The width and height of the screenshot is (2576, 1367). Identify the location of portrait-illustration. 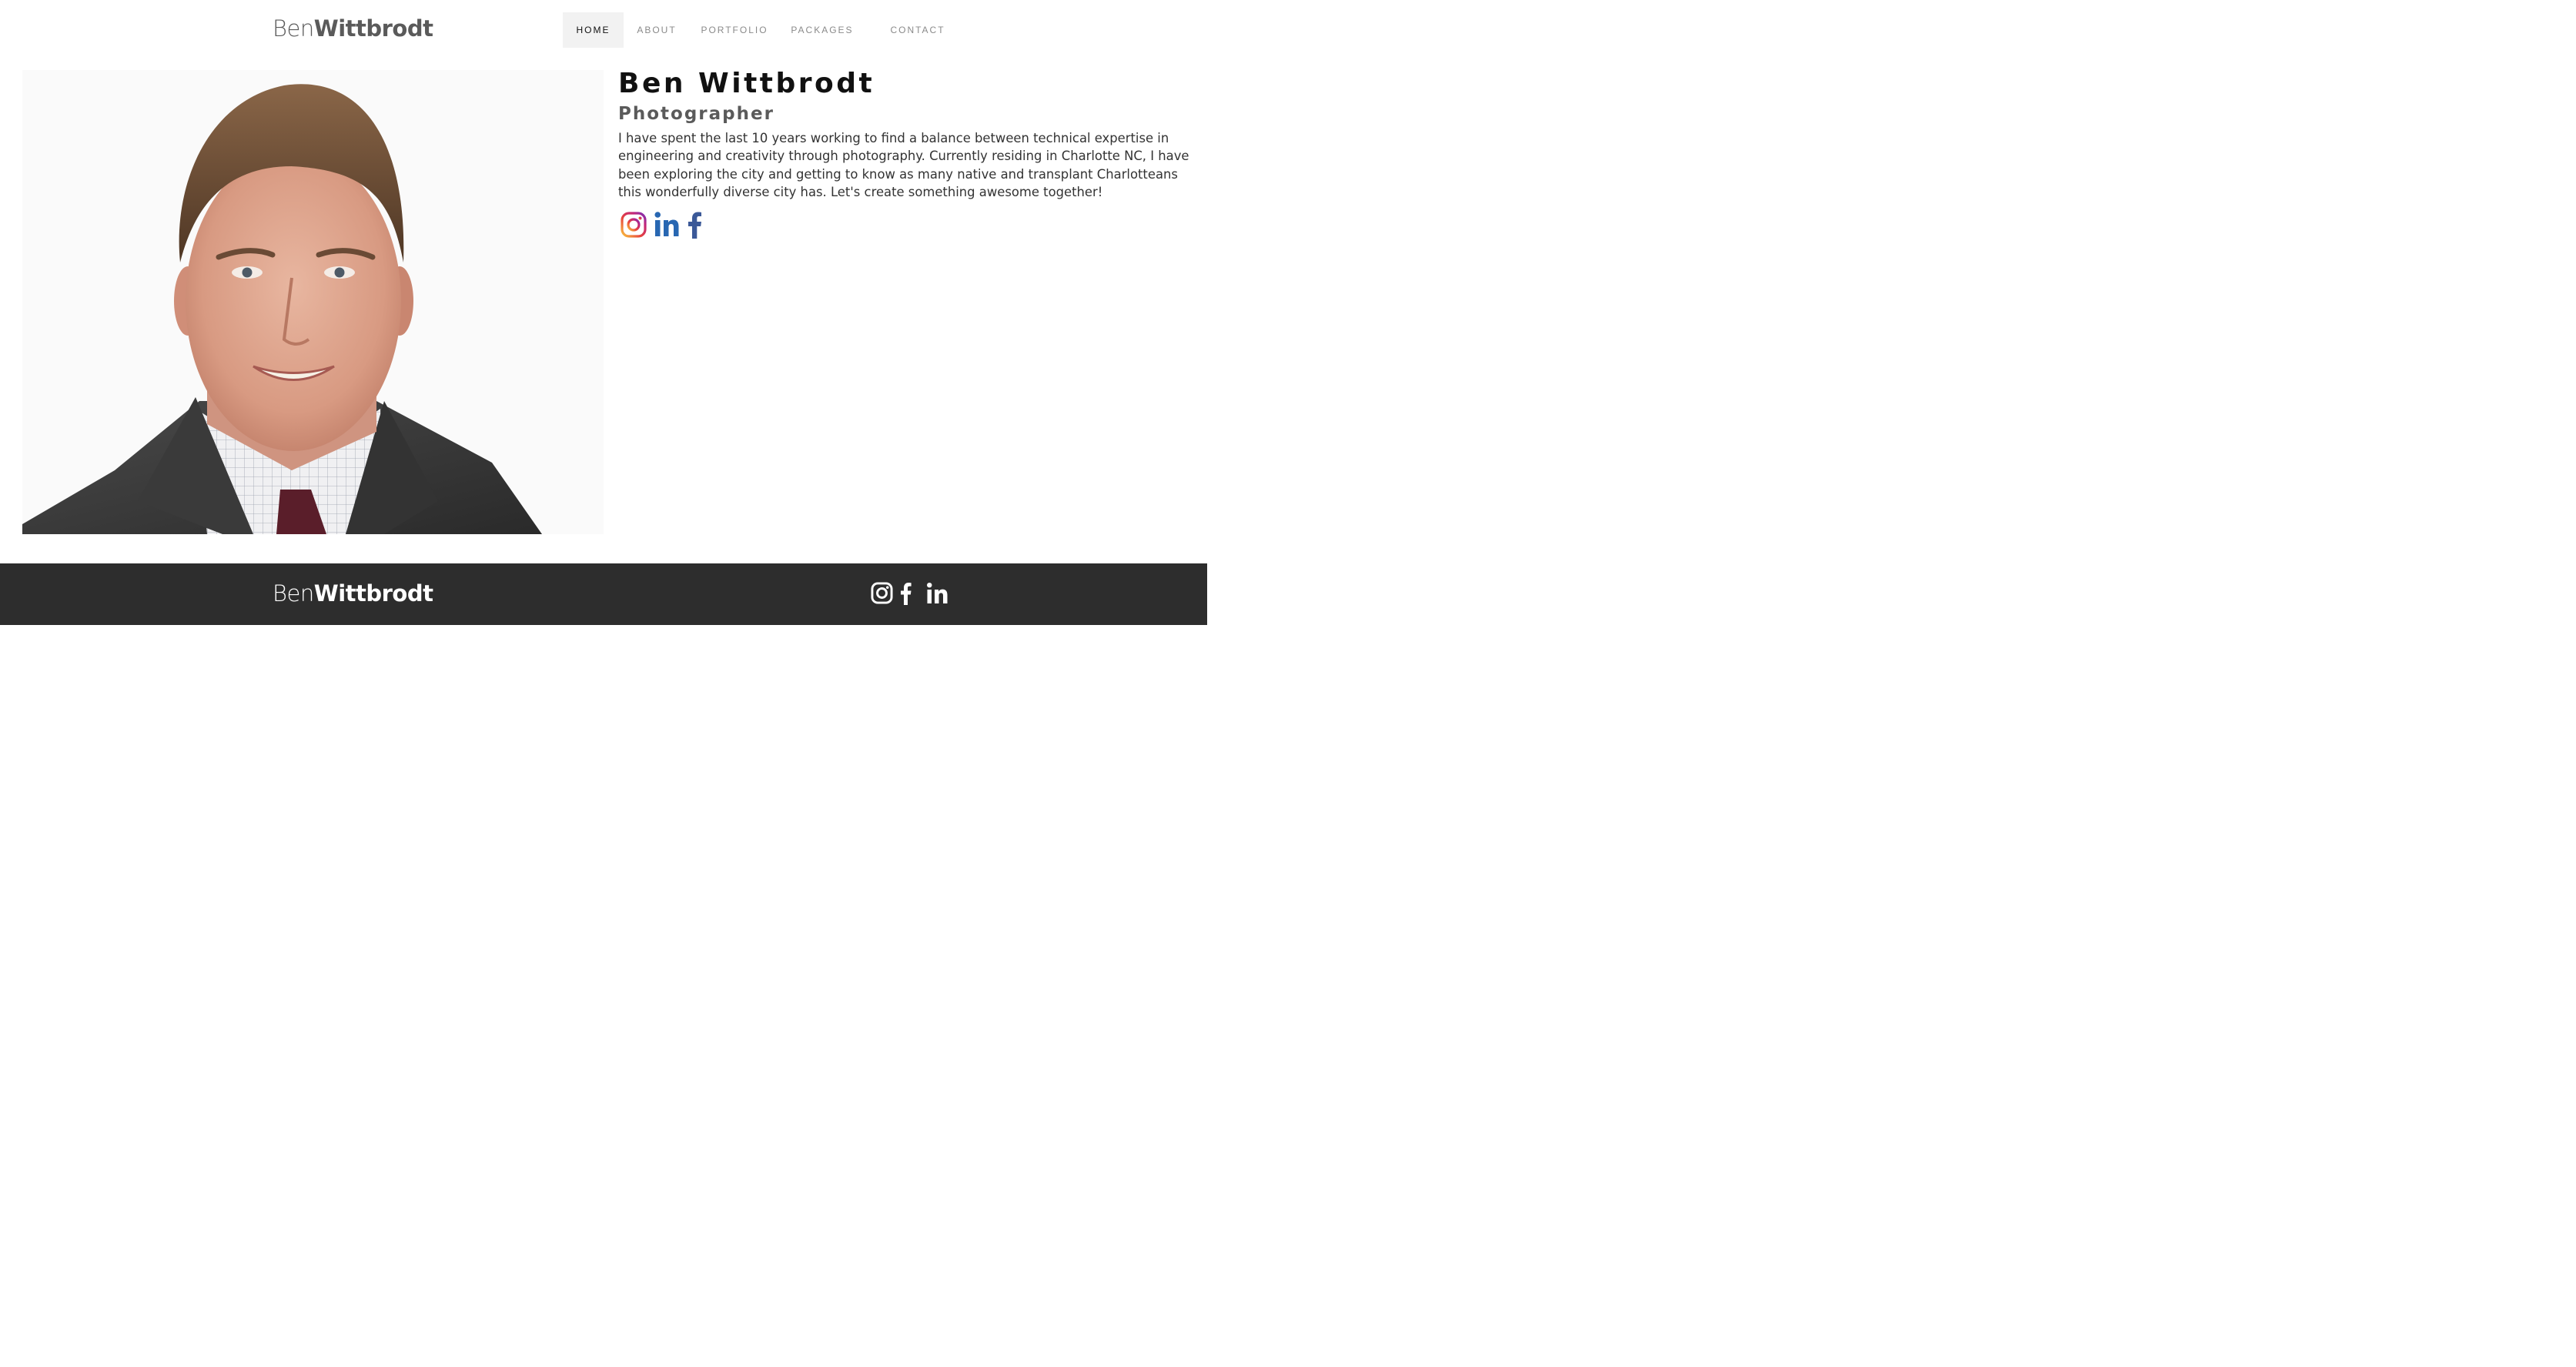
(282, 309).